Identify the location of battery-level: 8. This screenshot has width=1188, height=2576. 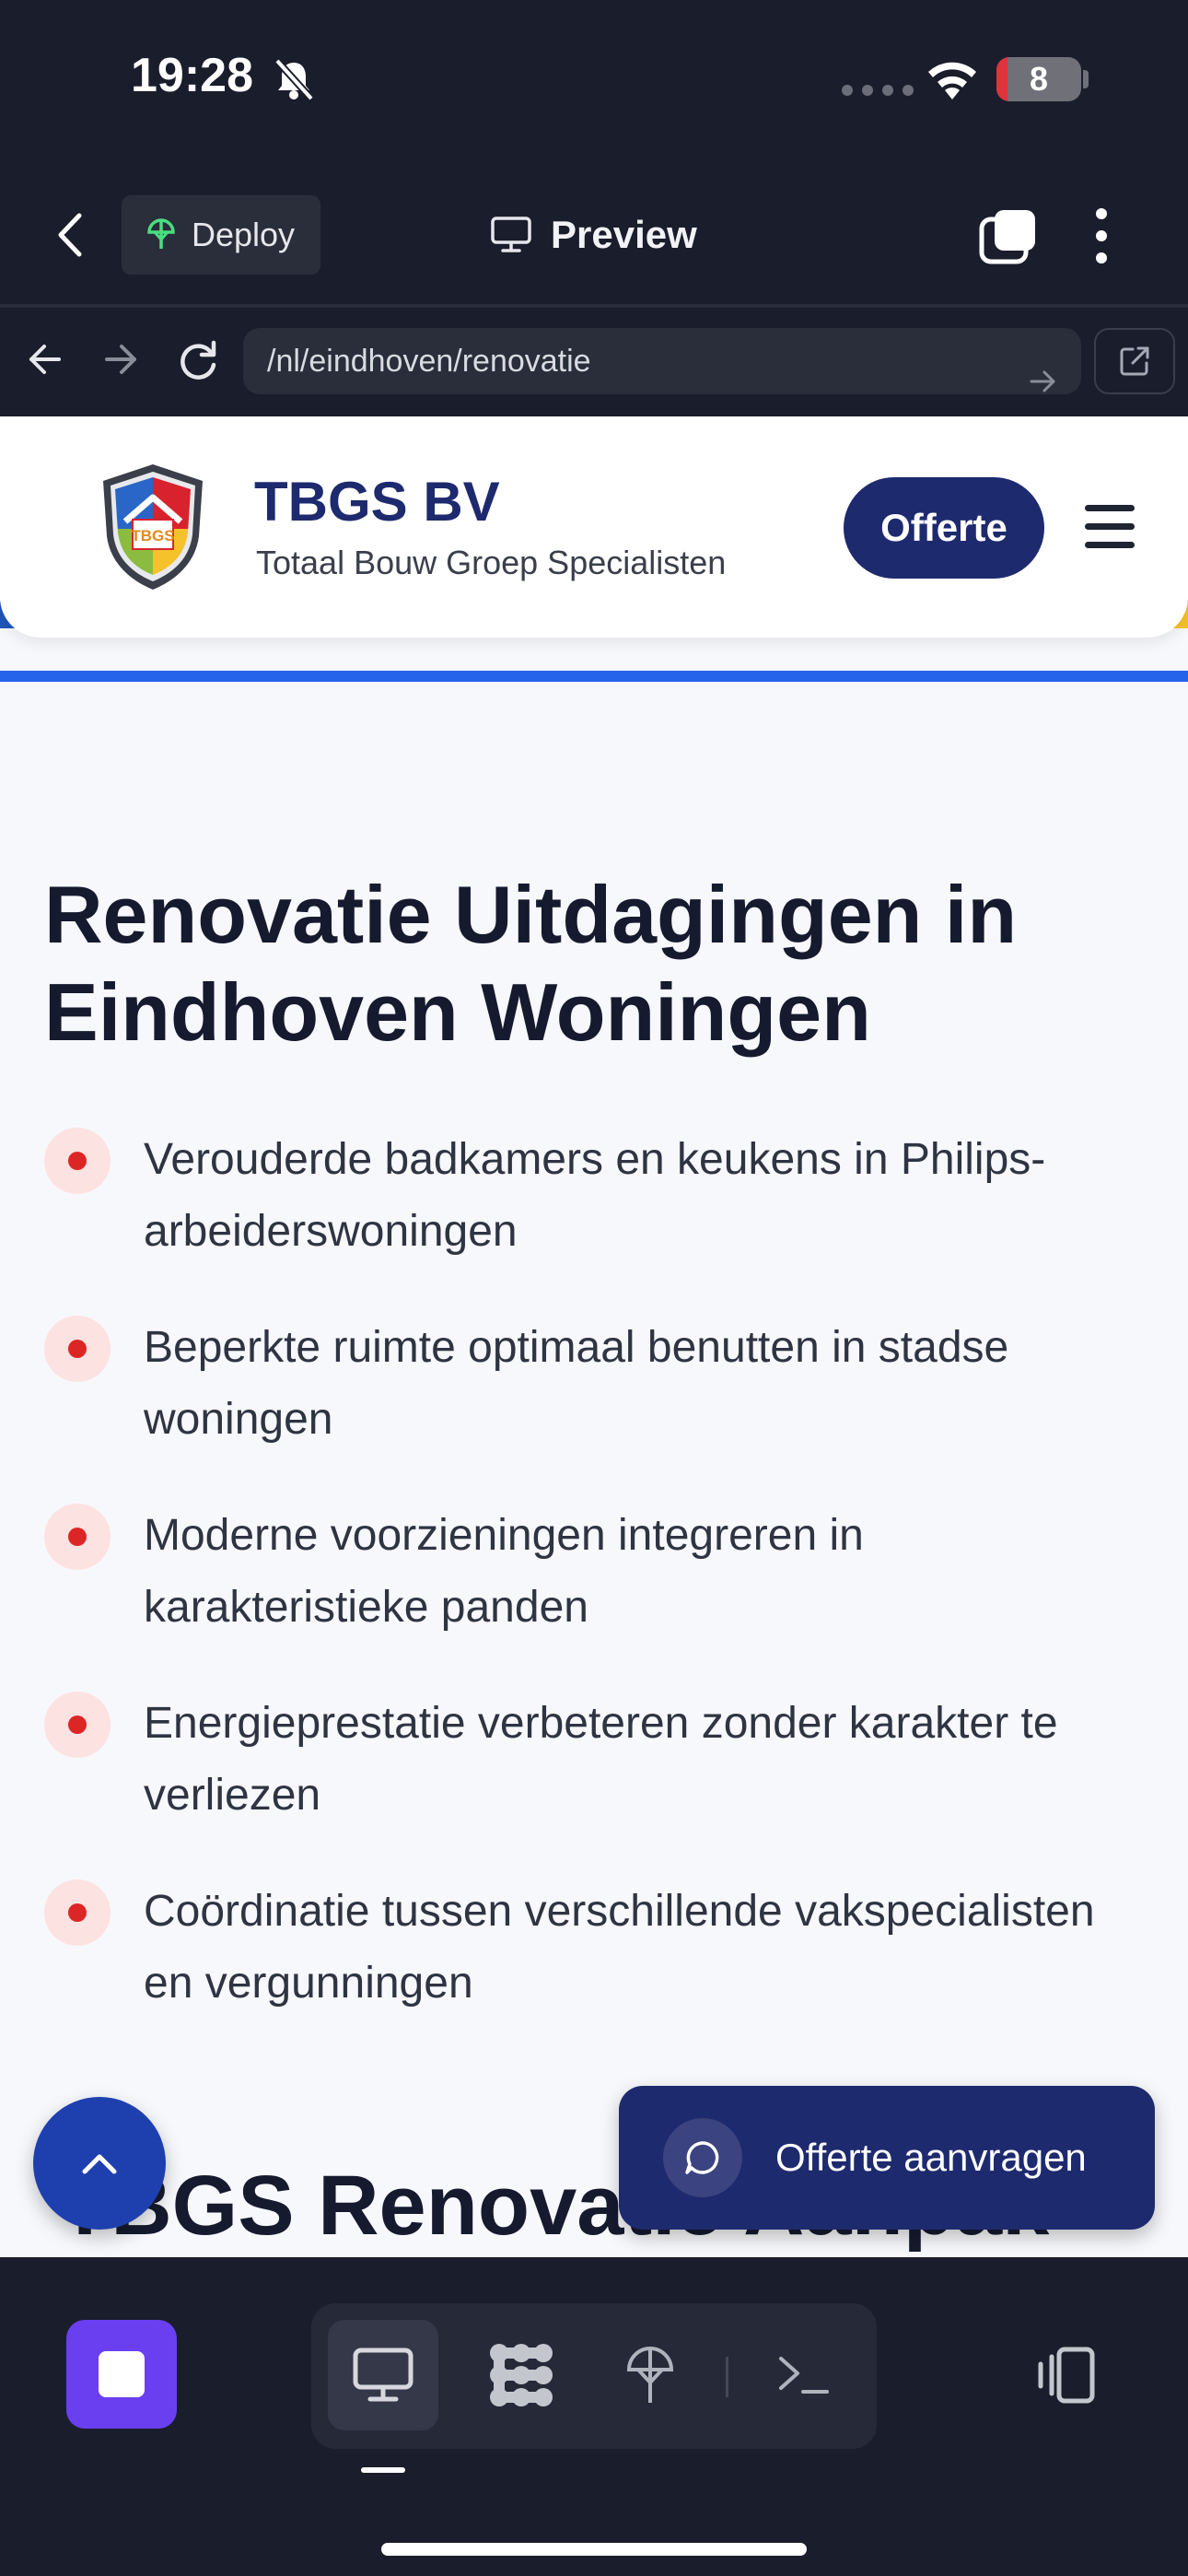
(1039, 79).